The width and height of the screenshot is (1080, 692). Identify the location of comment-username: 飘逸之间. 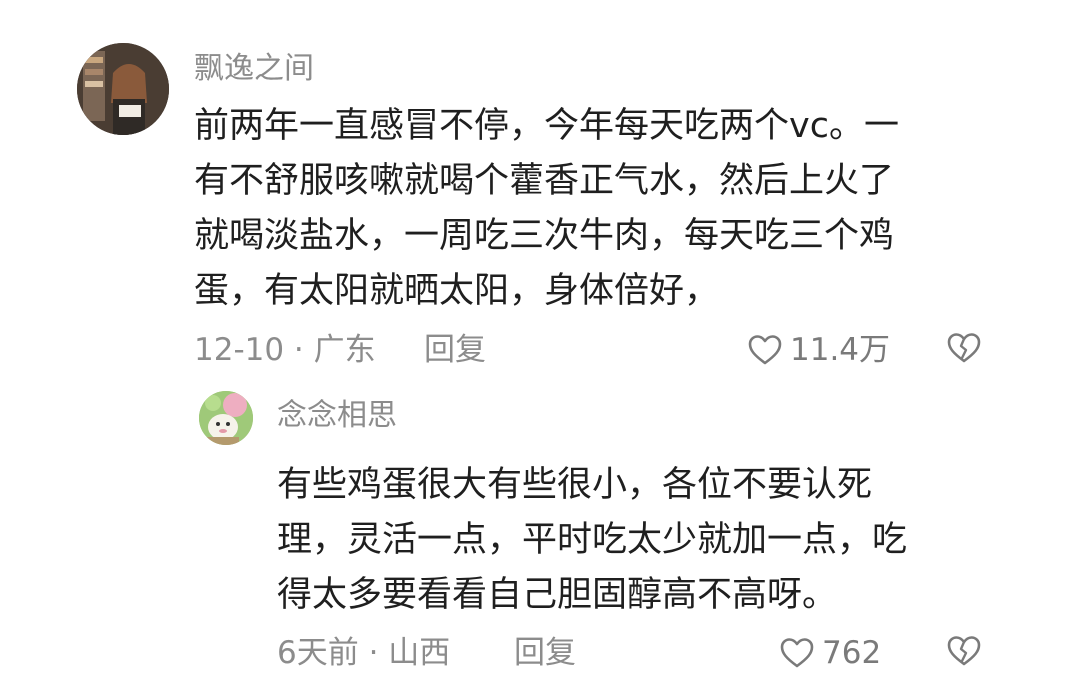
(254, 69).